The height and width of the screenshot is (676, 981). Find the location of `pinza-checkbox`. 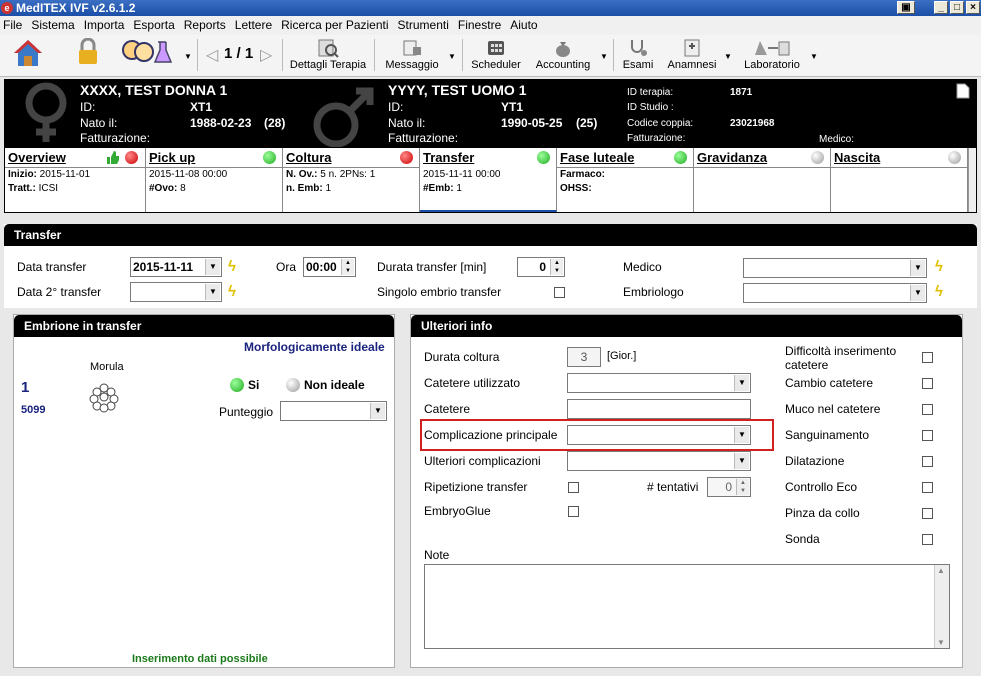

pinza-checkbox is located at coordinates (927, 513).